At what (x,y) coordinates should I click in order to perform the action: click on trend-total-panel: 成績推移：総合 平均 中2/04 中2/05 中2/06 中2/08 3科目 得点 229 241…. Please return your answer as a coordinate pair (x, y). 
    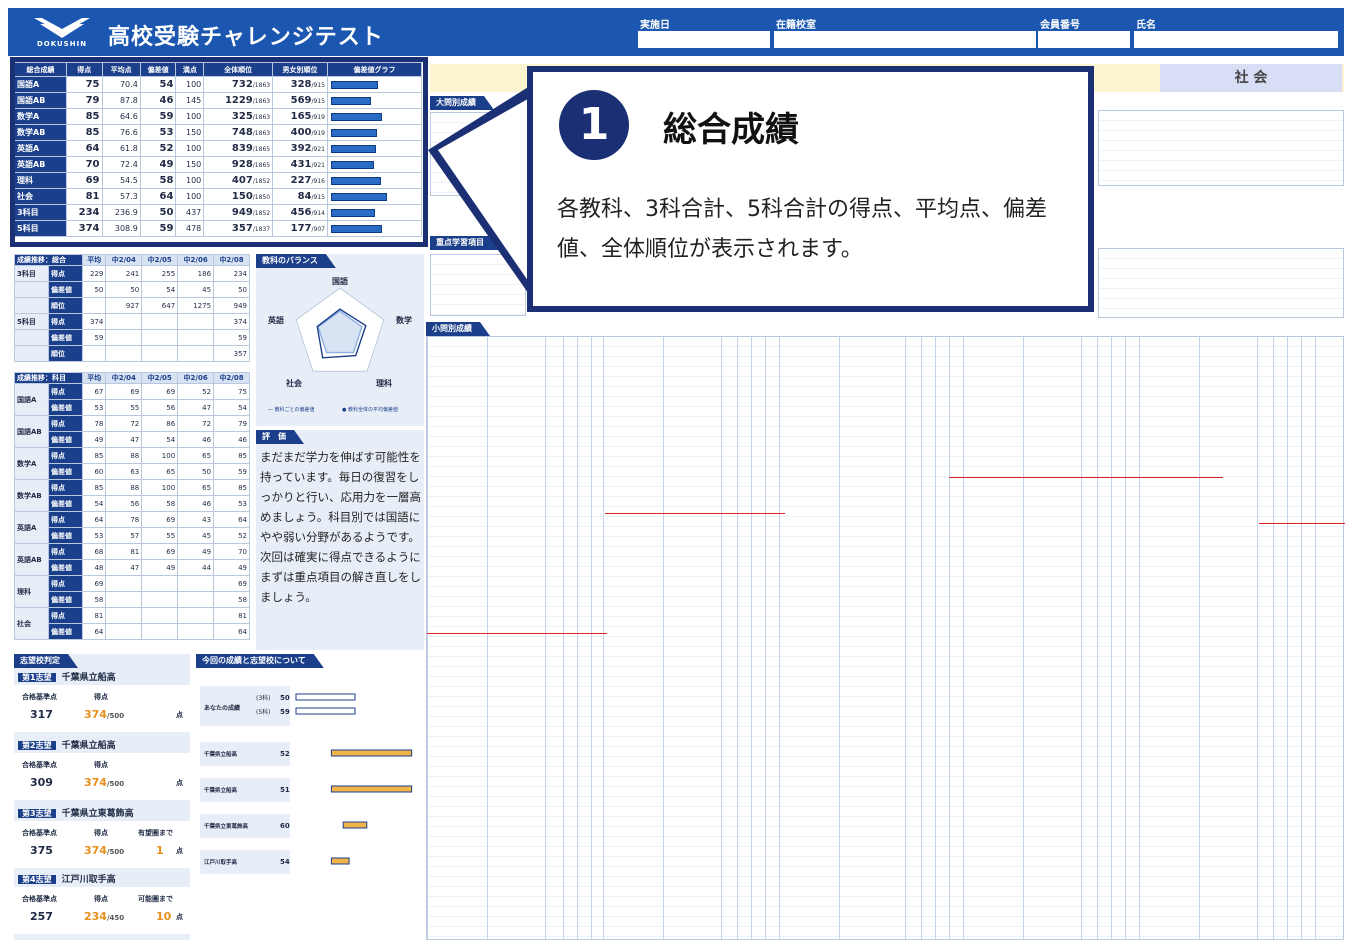
    Looking at the image, I should click on (132, 310).